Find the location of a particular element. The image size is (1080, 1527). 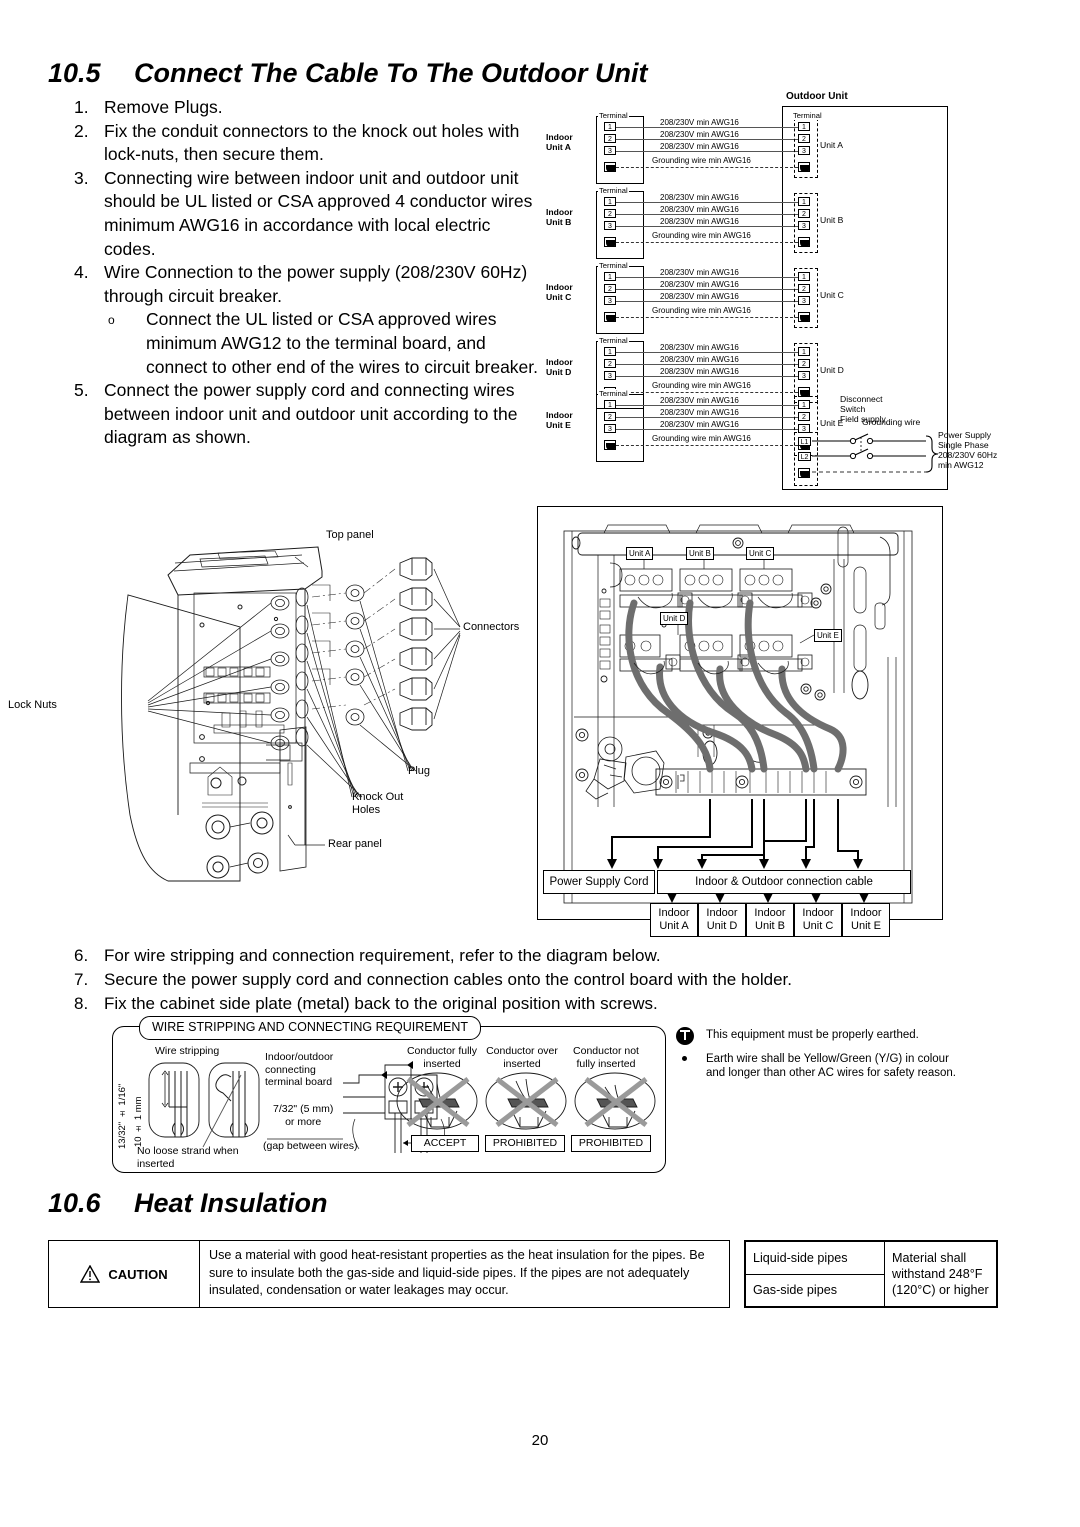

indoor-unit-box: Indoor Unit D is located at coordinates (722, 920).